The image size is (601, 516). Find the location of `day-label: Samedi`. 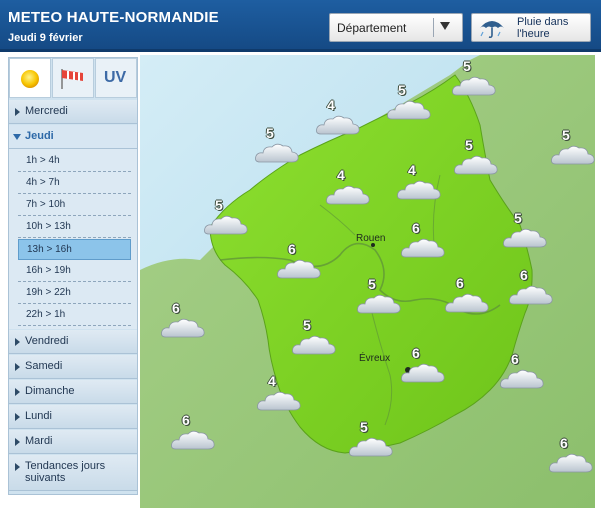

day-label: Samedi is located at coordinates (44, 366).